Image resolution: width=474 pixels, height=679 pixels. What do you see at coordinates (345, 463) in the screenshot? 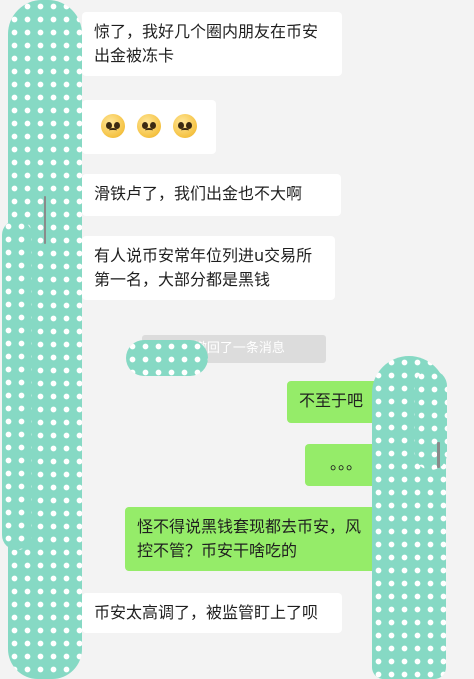
I see `message-text: 。。。` at bounding box center [345, 463].